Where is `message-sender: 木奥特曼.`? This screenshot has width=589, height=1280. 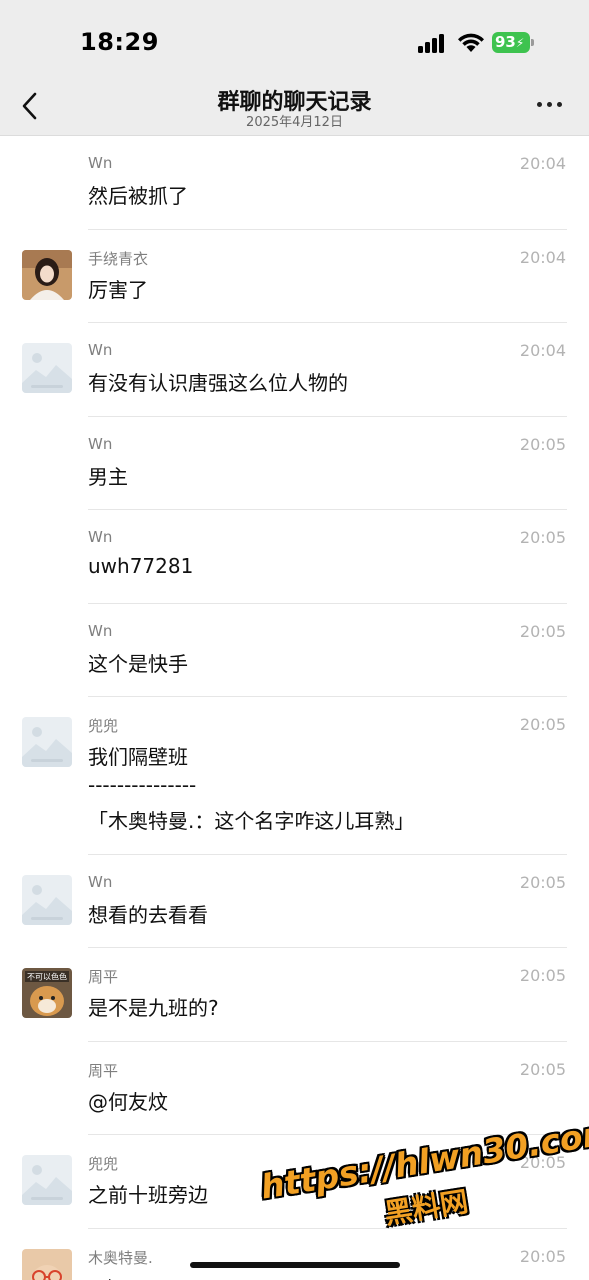 message-sender: 木奥特曼. is located at coordinates (120, 1257).